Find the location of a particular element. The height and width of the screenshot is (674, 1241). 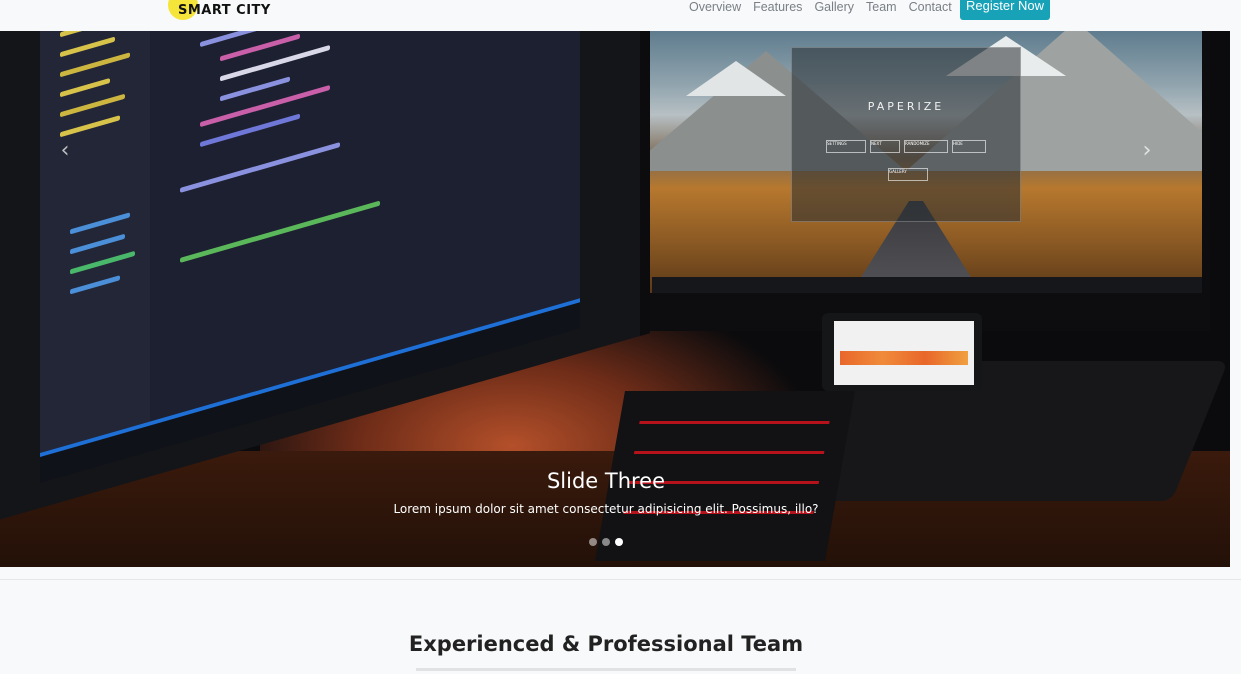

snowcap-shape is located at coordinates (736, 78).